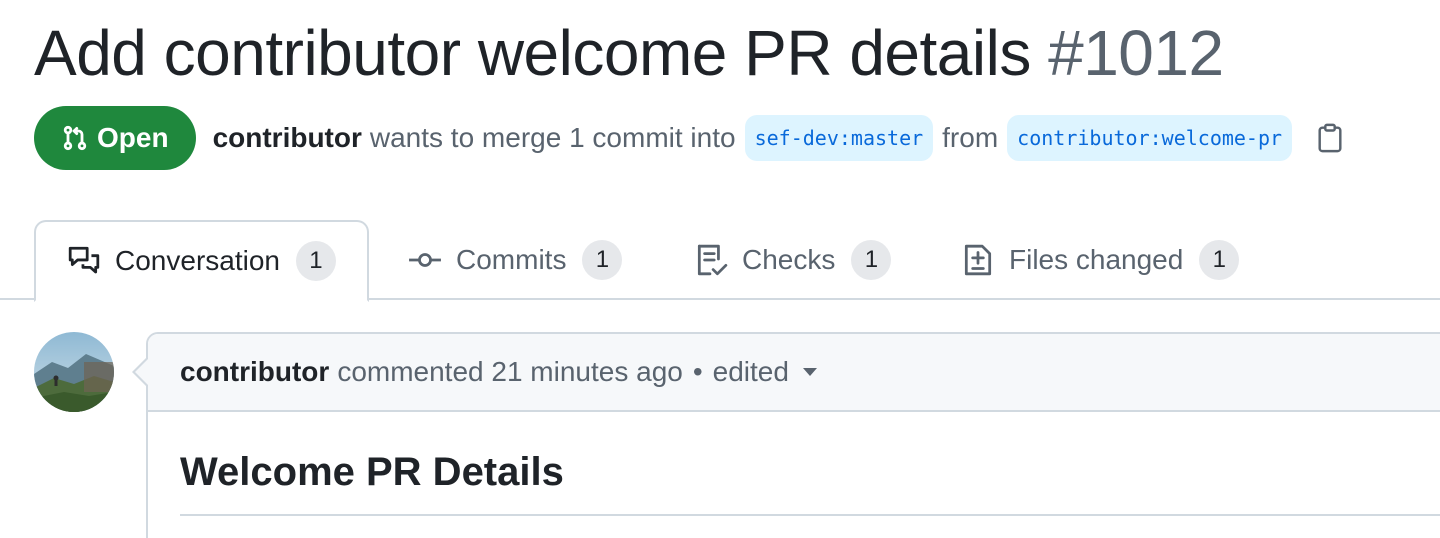 This screenshot has width=1440, height=538. I want to click on avatar-image, so click(74, 372).